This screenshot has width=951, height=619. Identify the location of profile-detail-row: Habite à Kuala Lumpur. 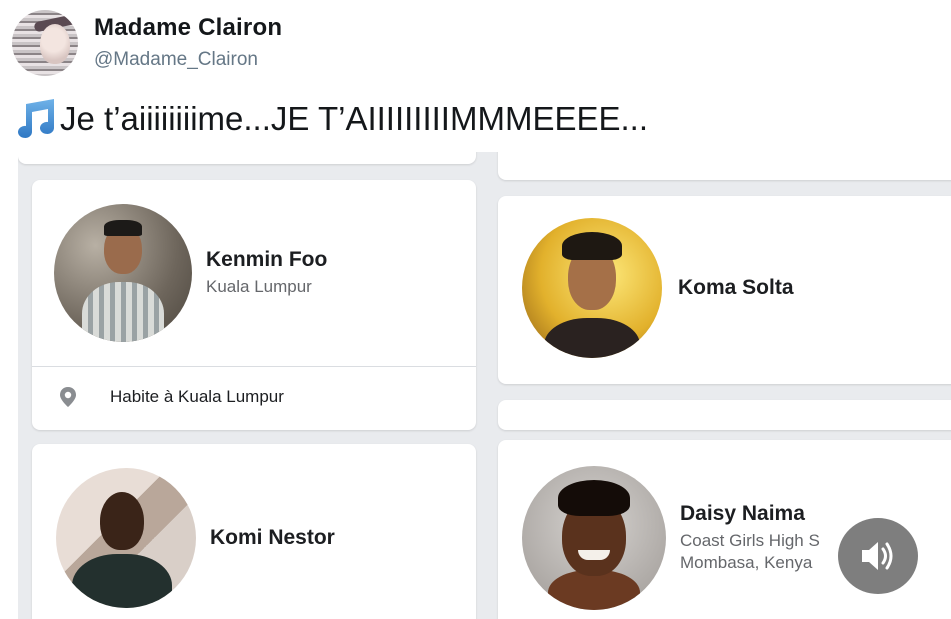
(171, 397).